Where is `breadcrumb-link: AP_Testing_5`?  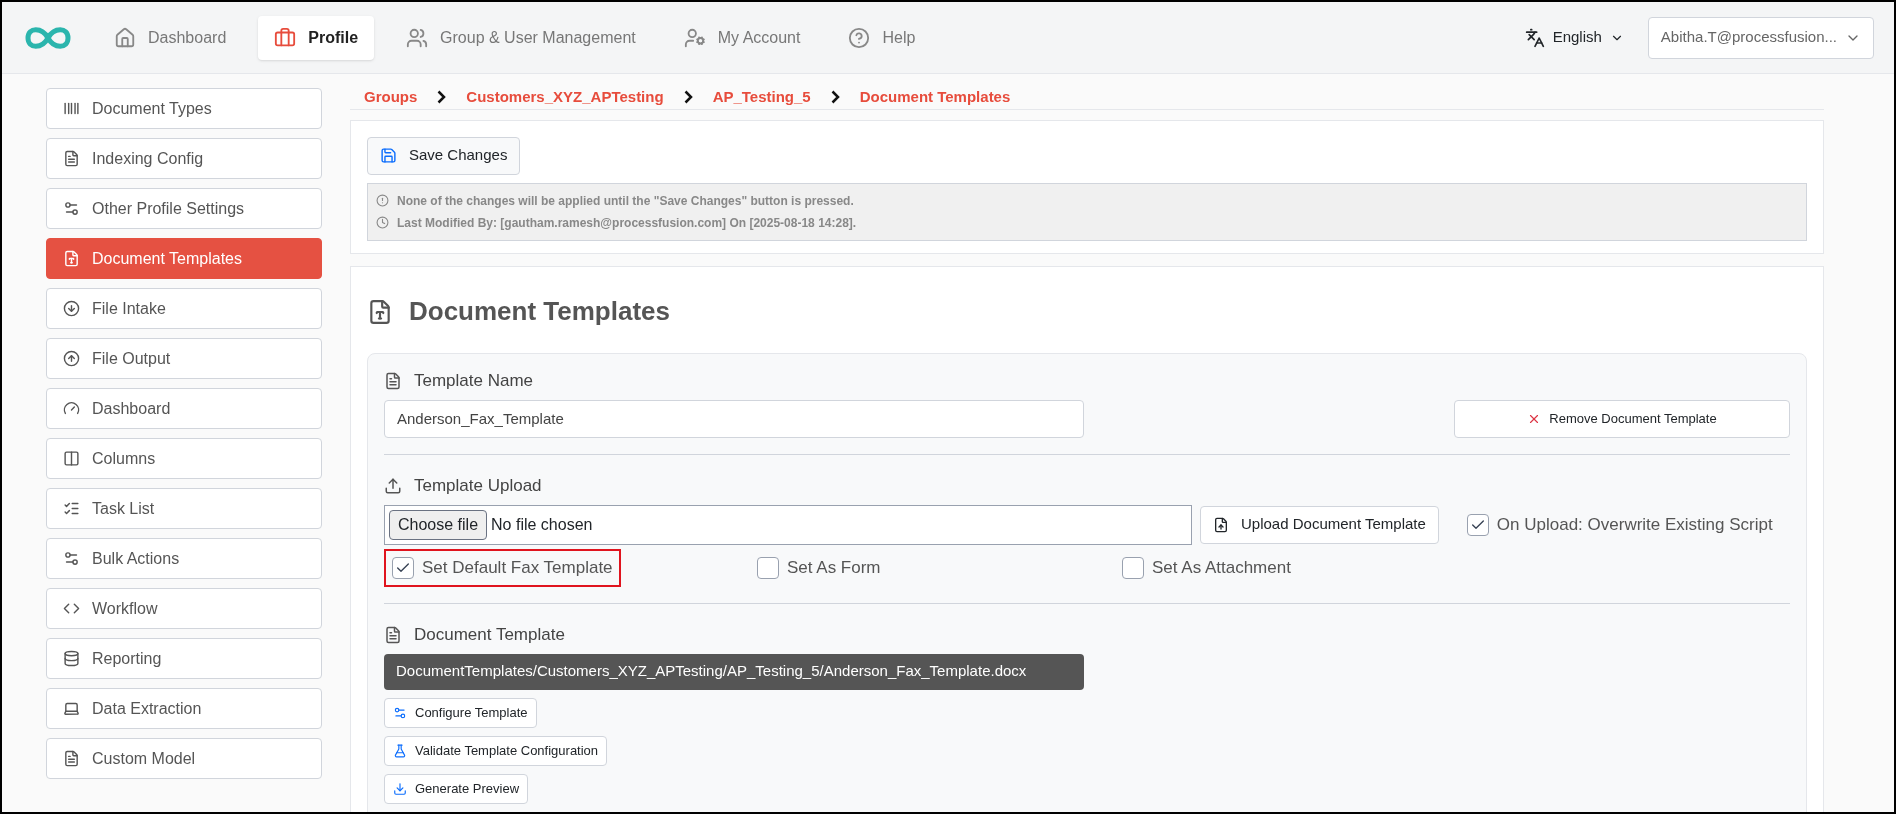
breadcrumb-link: AP_Testing_5 is located at coordinates (761, 97).